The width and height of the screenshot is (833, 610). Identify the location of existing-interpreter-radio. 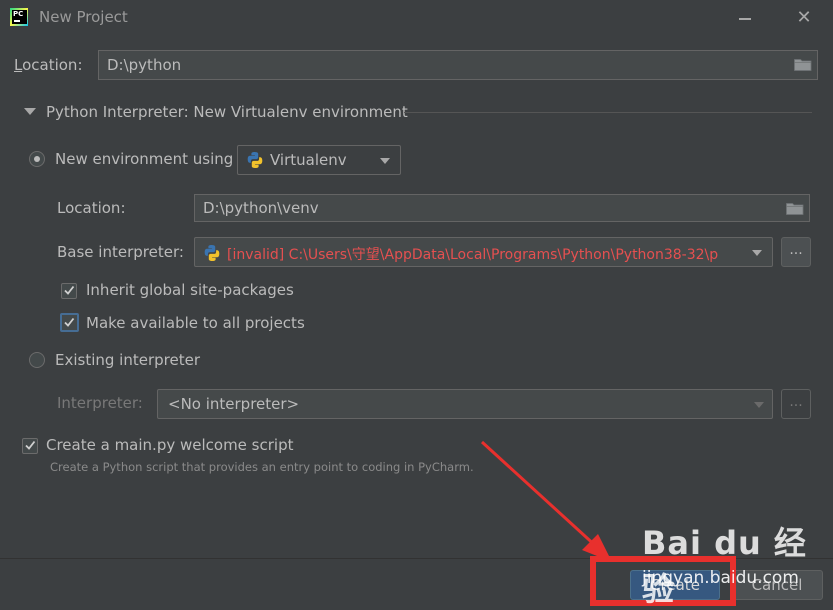
(37, 360).